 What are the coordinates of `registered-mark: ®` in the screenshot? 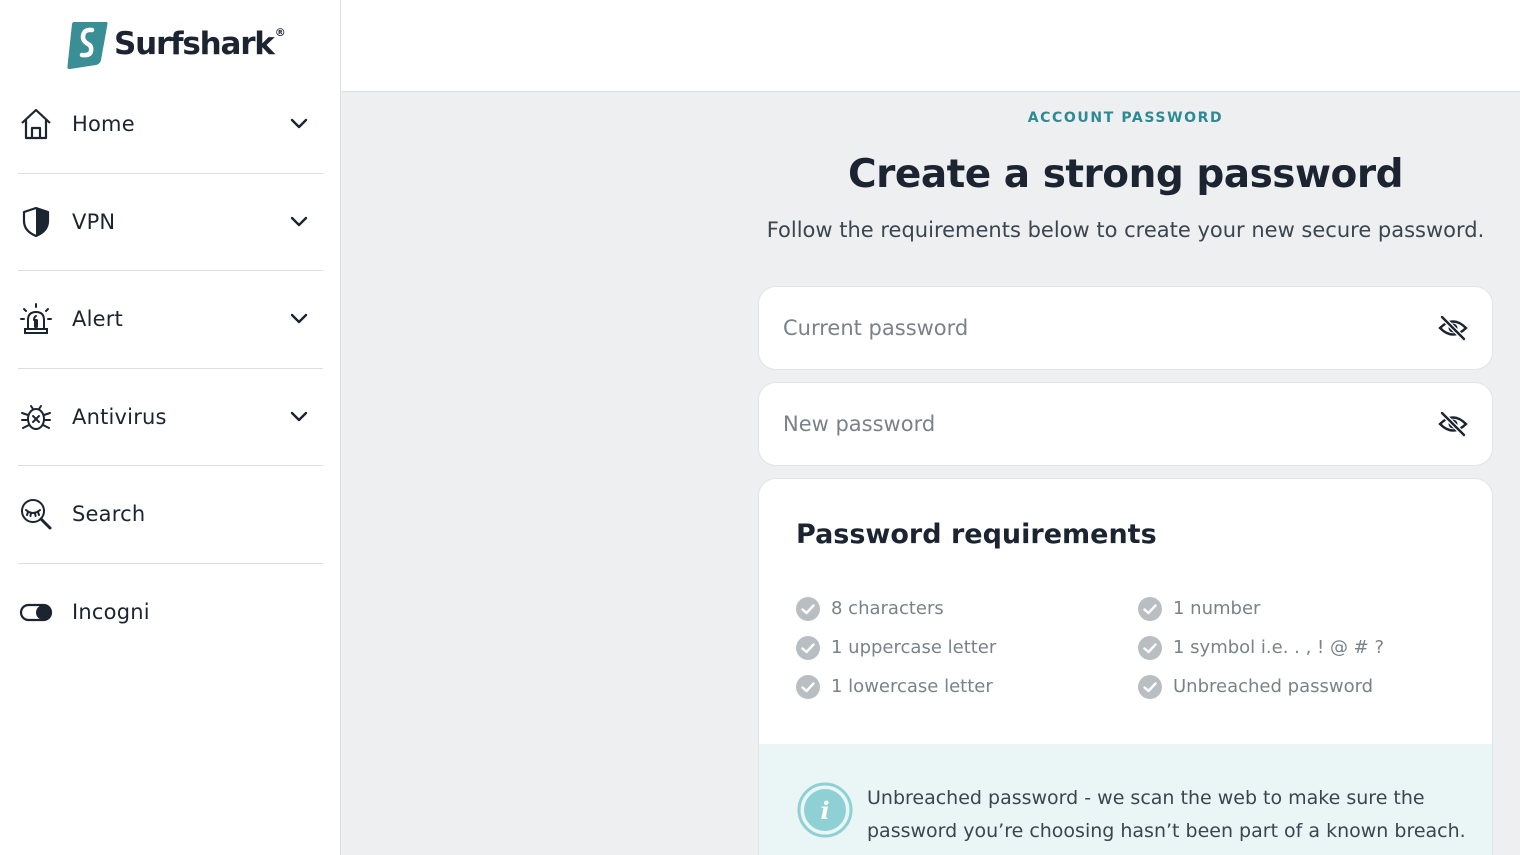 It's located at (280, 32).